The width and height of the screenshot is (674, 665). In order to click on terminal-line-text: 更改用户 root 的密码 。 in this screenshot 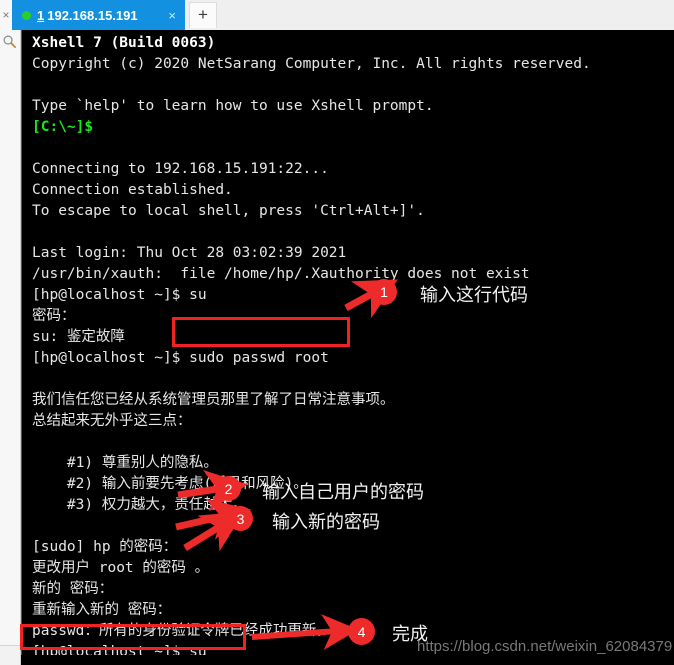, I will do `click(121, 568)`.